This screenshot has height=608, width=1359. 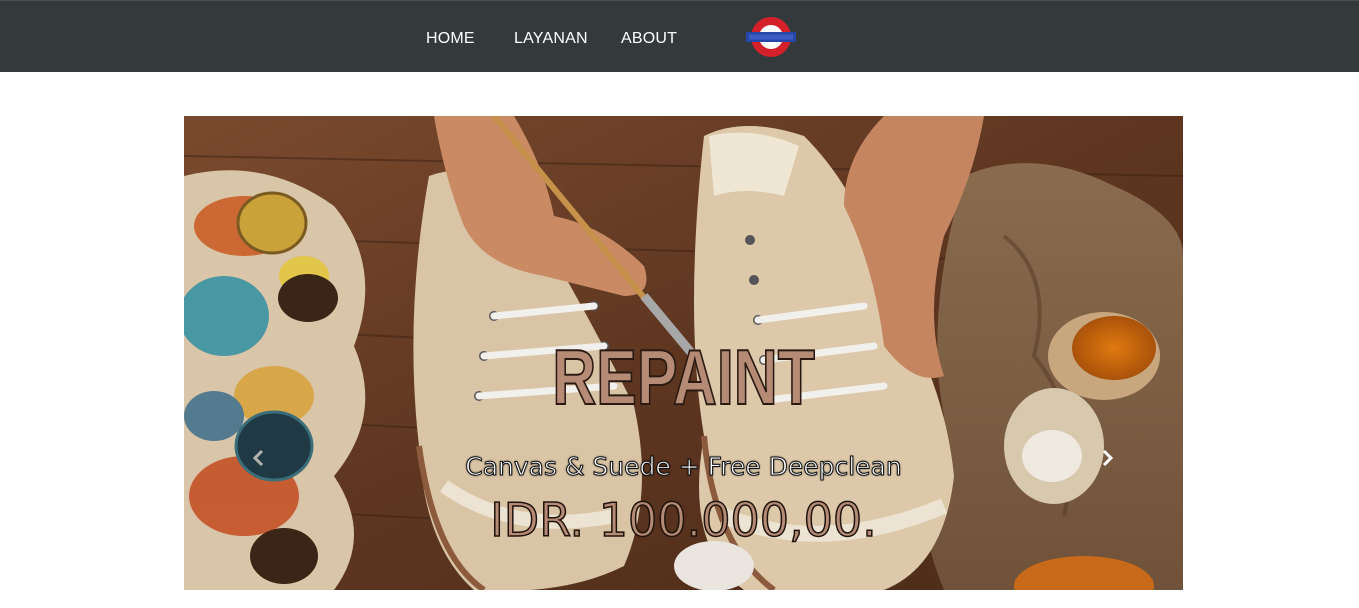 I want to click on slide-subtitle: Canvas & Suede + Free Deepclean, so click(x=683, y=467).